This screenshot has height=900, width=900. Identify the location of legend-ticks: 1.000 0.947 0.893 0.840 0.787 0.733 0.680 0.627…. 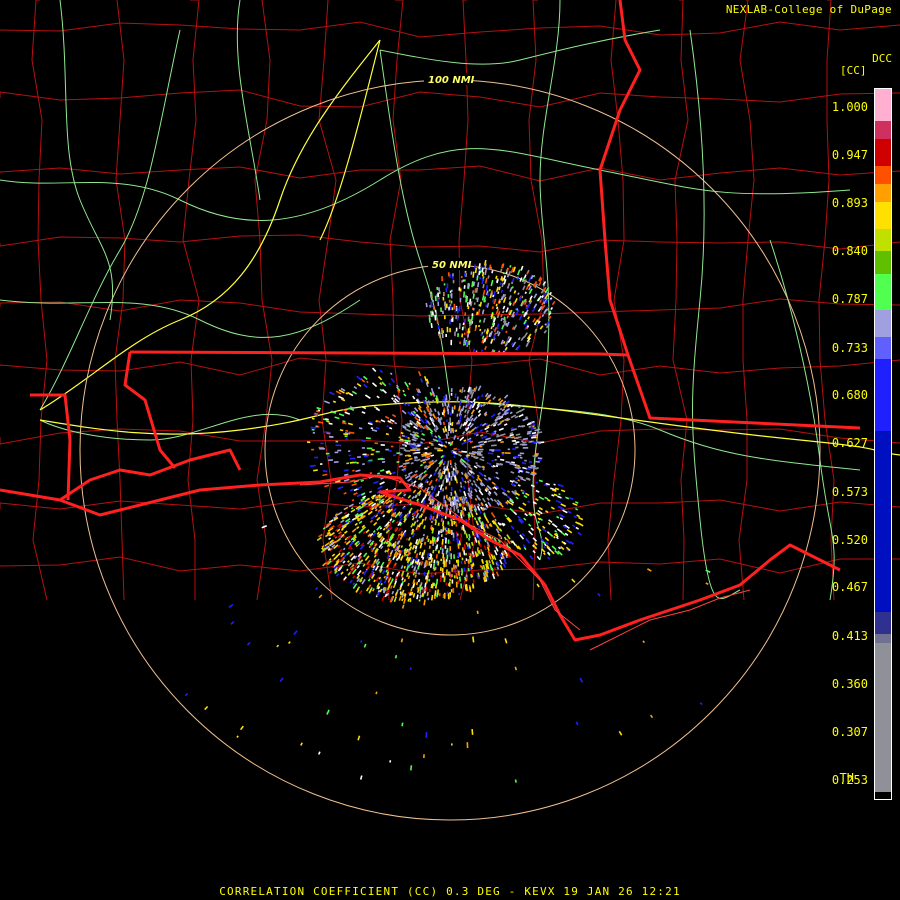
(843, 450).